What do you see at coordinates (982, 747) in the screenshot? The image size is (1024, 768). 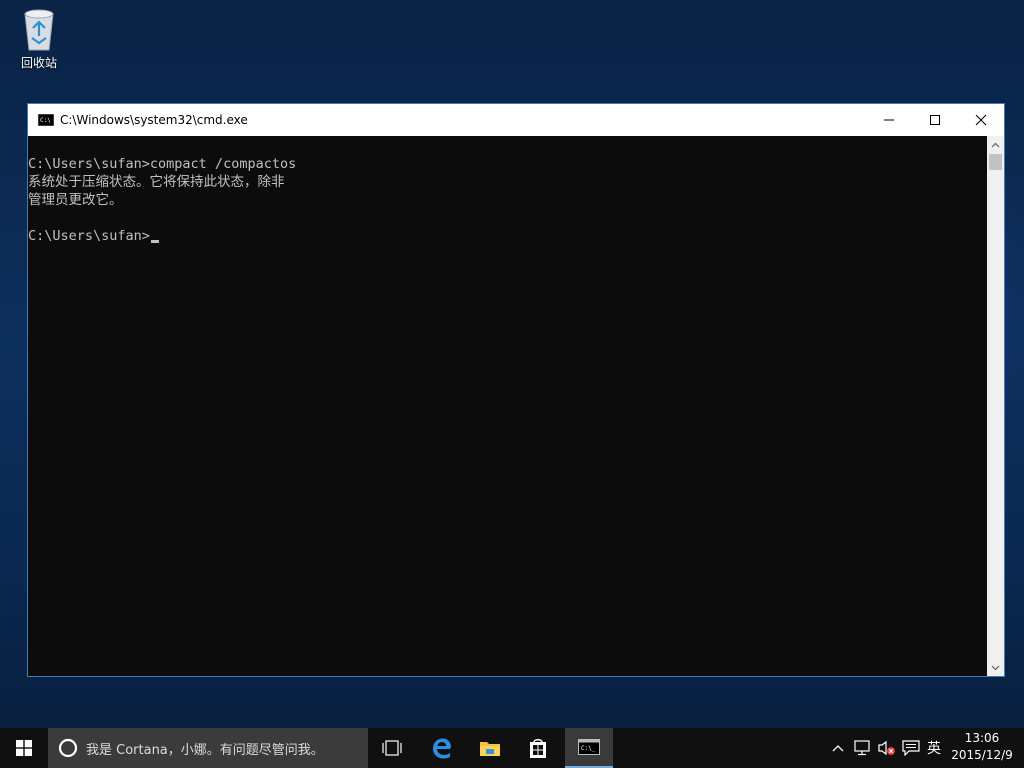 I see `clock: 13:06 2015/12/9` at bounding box center [982, 747].